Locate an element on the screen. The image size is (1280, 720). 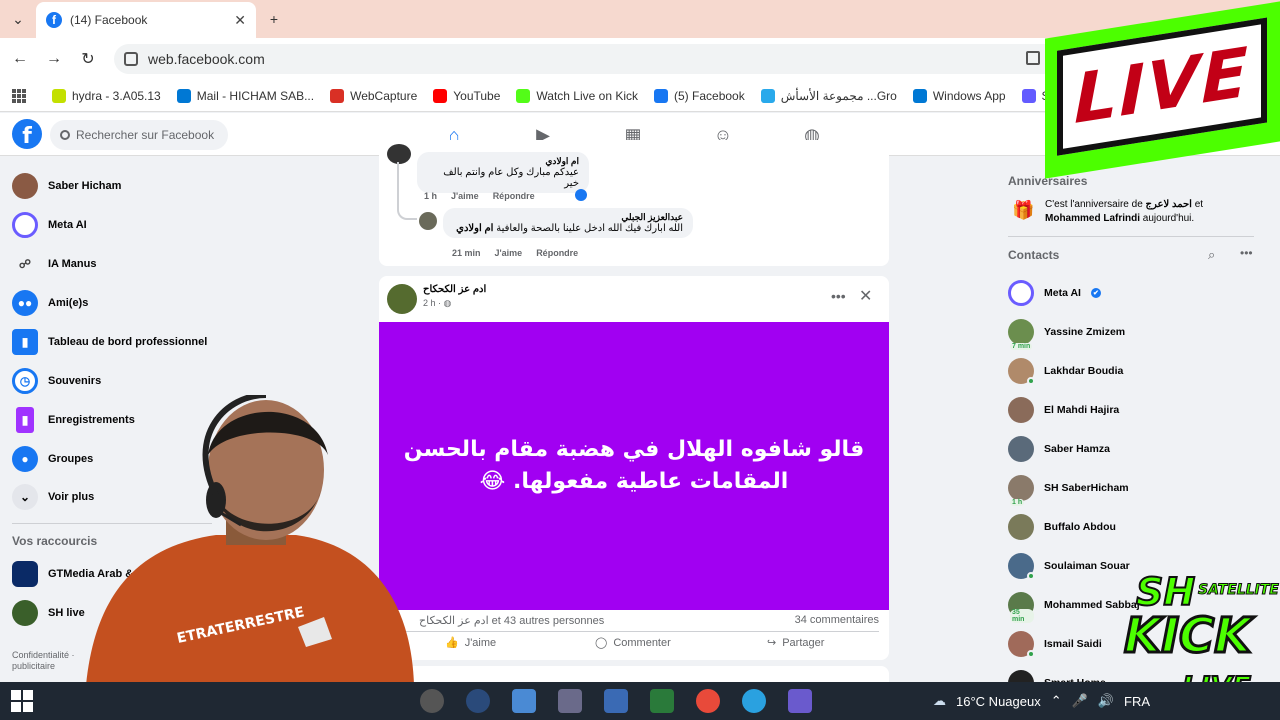
tab-search-icon: ⌄ is located at coordinates (18, 19).